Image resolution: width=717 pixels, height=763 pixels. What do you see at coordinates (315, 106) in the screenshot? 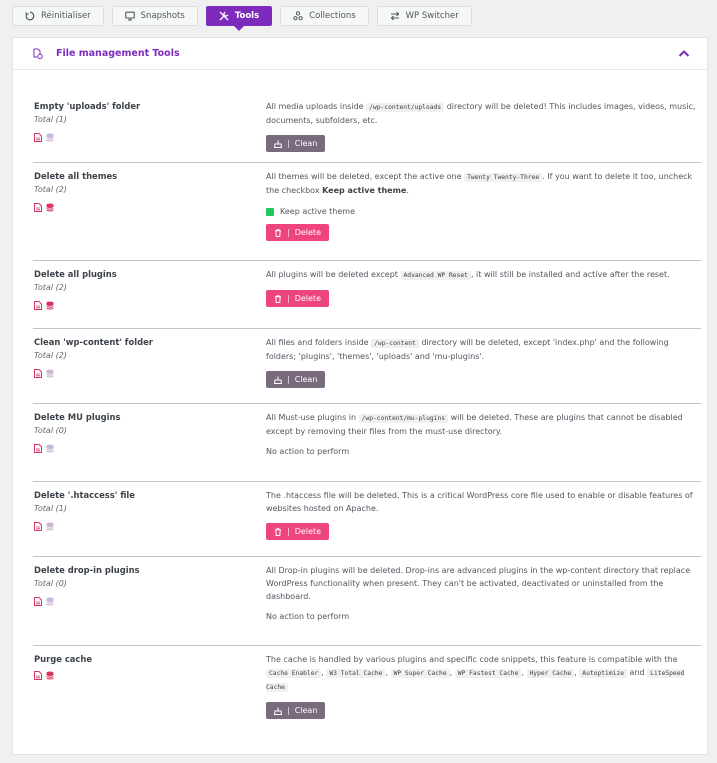
I see `desc-text: All media uploads inside` at bounding box center [315, 106].